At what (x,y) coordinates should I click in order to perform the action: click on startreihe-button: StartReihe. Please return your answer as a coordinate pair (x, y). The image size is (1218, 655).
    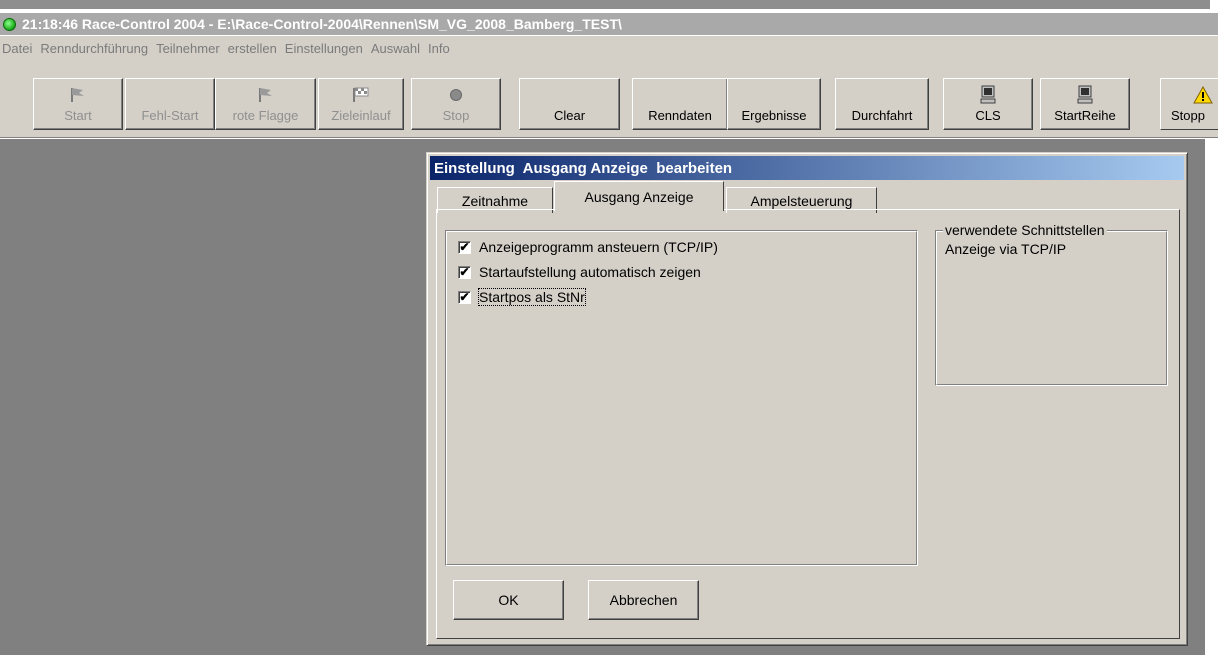
    Looking at the image, I should click on (1085, 104).